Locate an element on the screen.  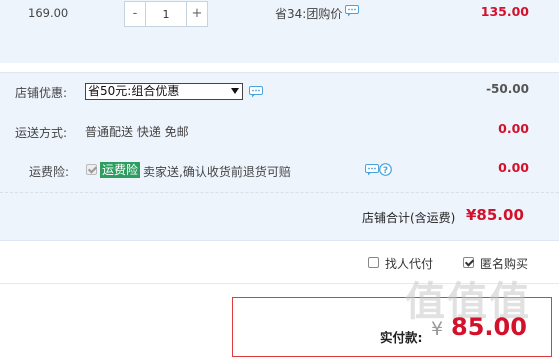
anonymous-label: 匿名购买 is located at coordinates (504, 263).